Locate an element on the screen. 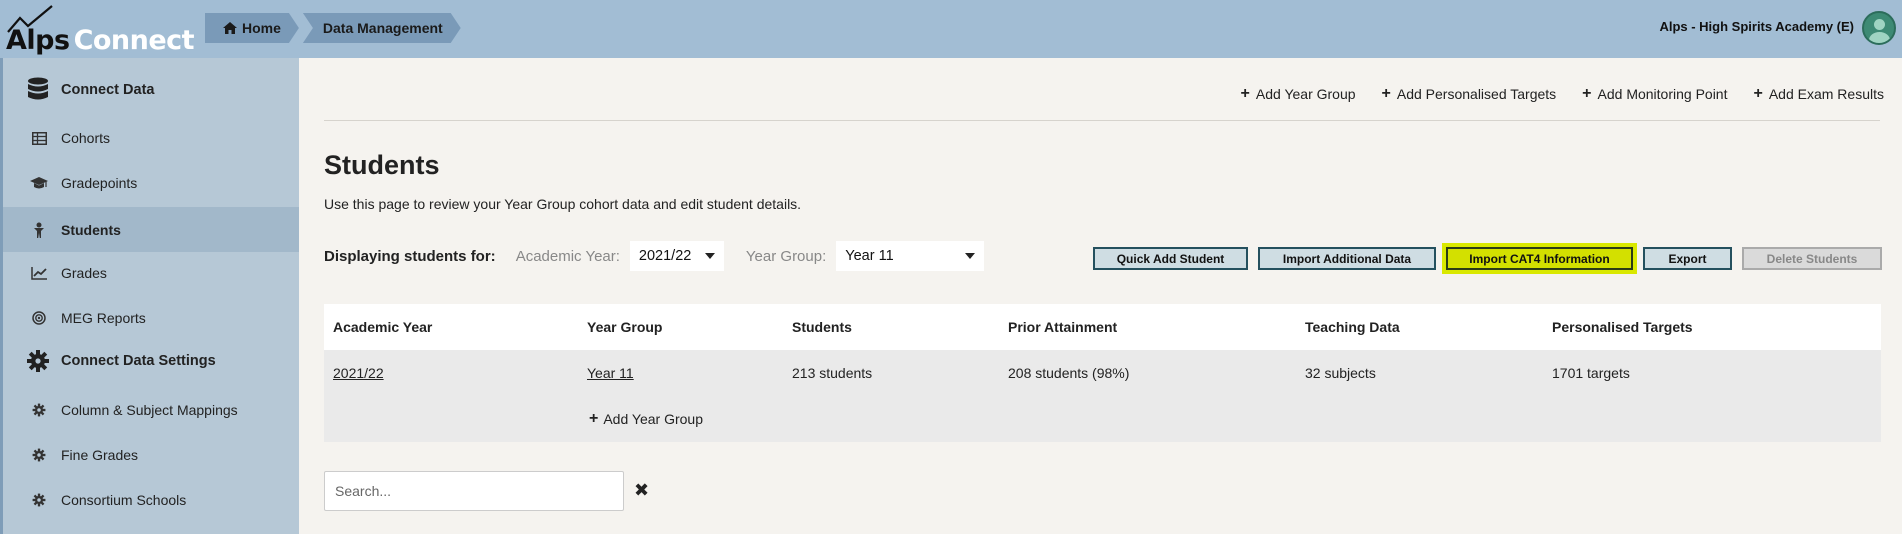  sidebar-item-students: Students is located at coordinates (151, 229).